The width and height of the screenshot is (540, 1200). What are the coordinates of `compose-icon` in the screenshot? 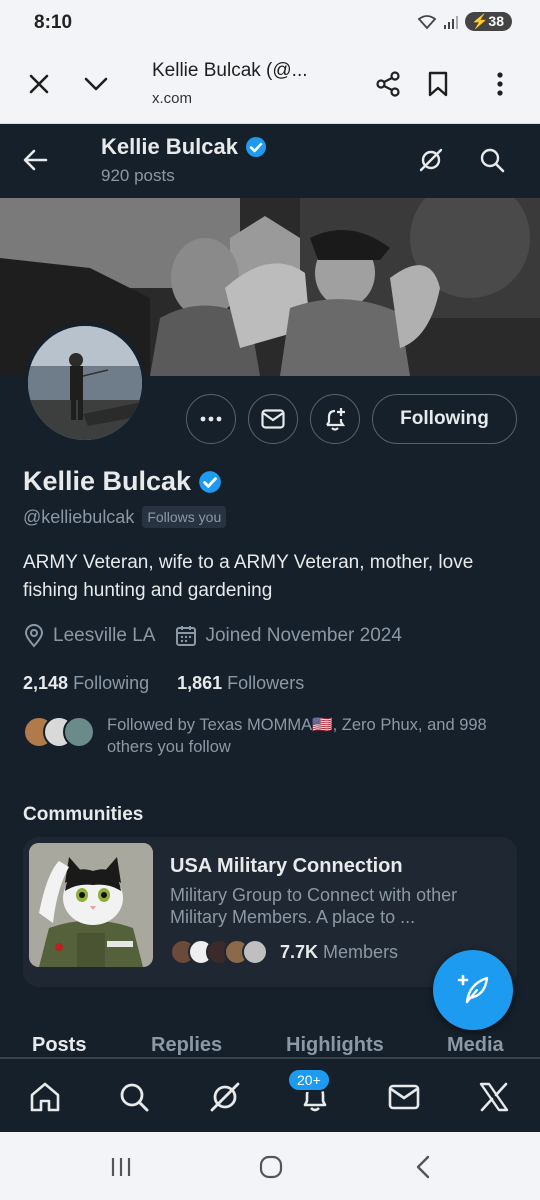 It's located at (473, 989).